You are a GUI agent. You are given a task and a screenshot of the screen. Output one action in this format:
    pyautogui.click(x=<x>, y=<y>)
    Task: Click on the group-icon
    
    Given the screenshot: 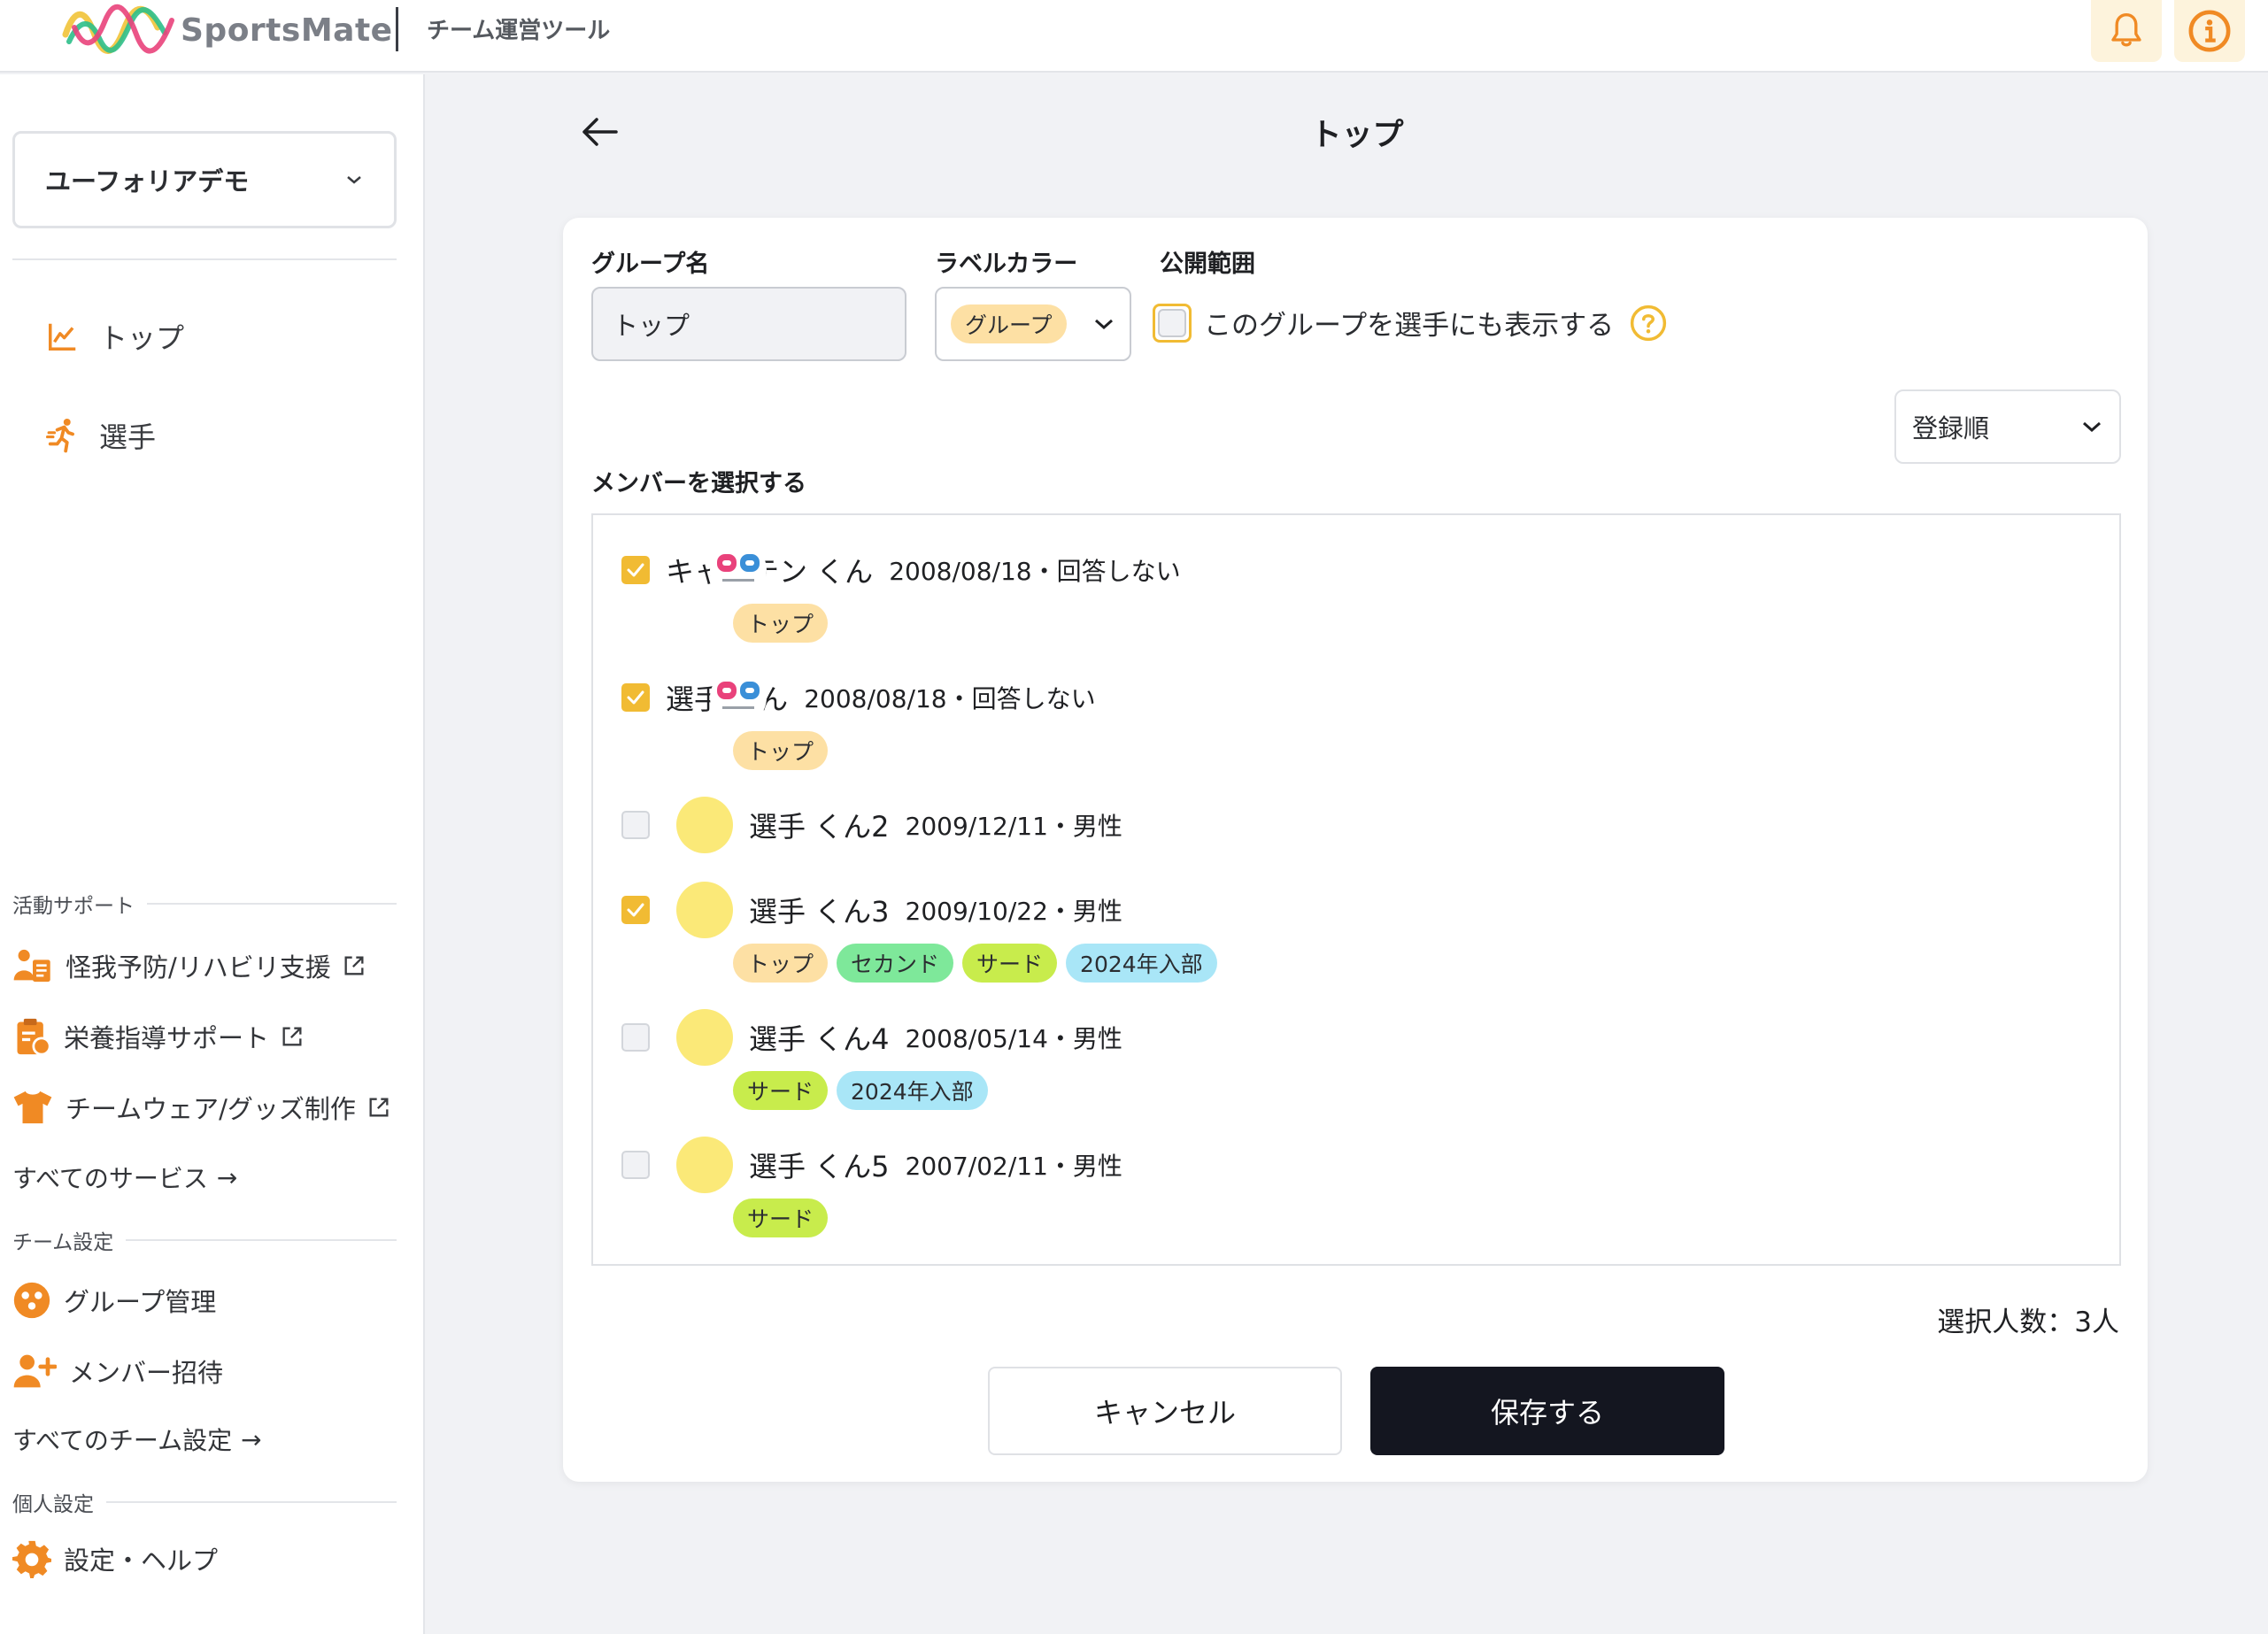 What is the action you would take?
    pyautogui.click(x=31, y=1300)
    